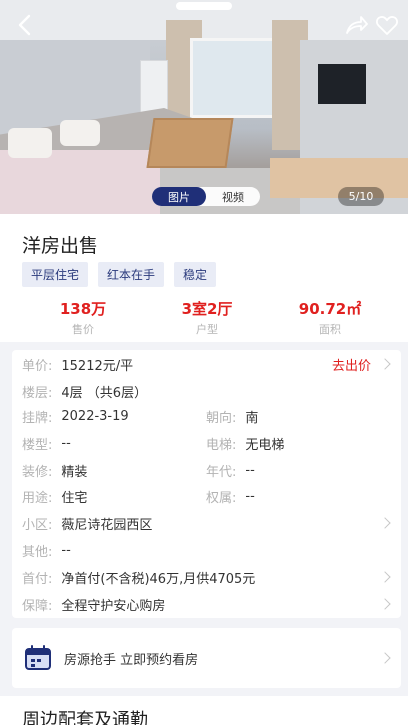  I want to click on ownership-row: 权属: --, so click(230, 496).